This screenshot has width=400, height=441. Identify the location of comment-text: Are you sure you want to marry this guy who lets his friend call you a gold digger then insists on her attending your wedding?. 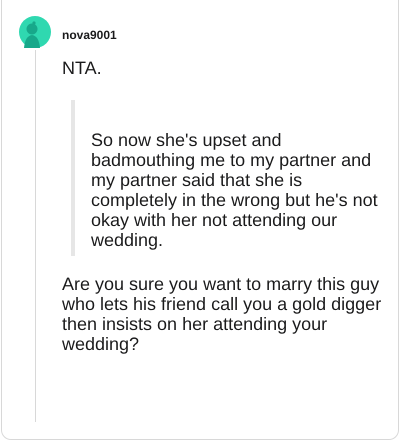
(222, 314).